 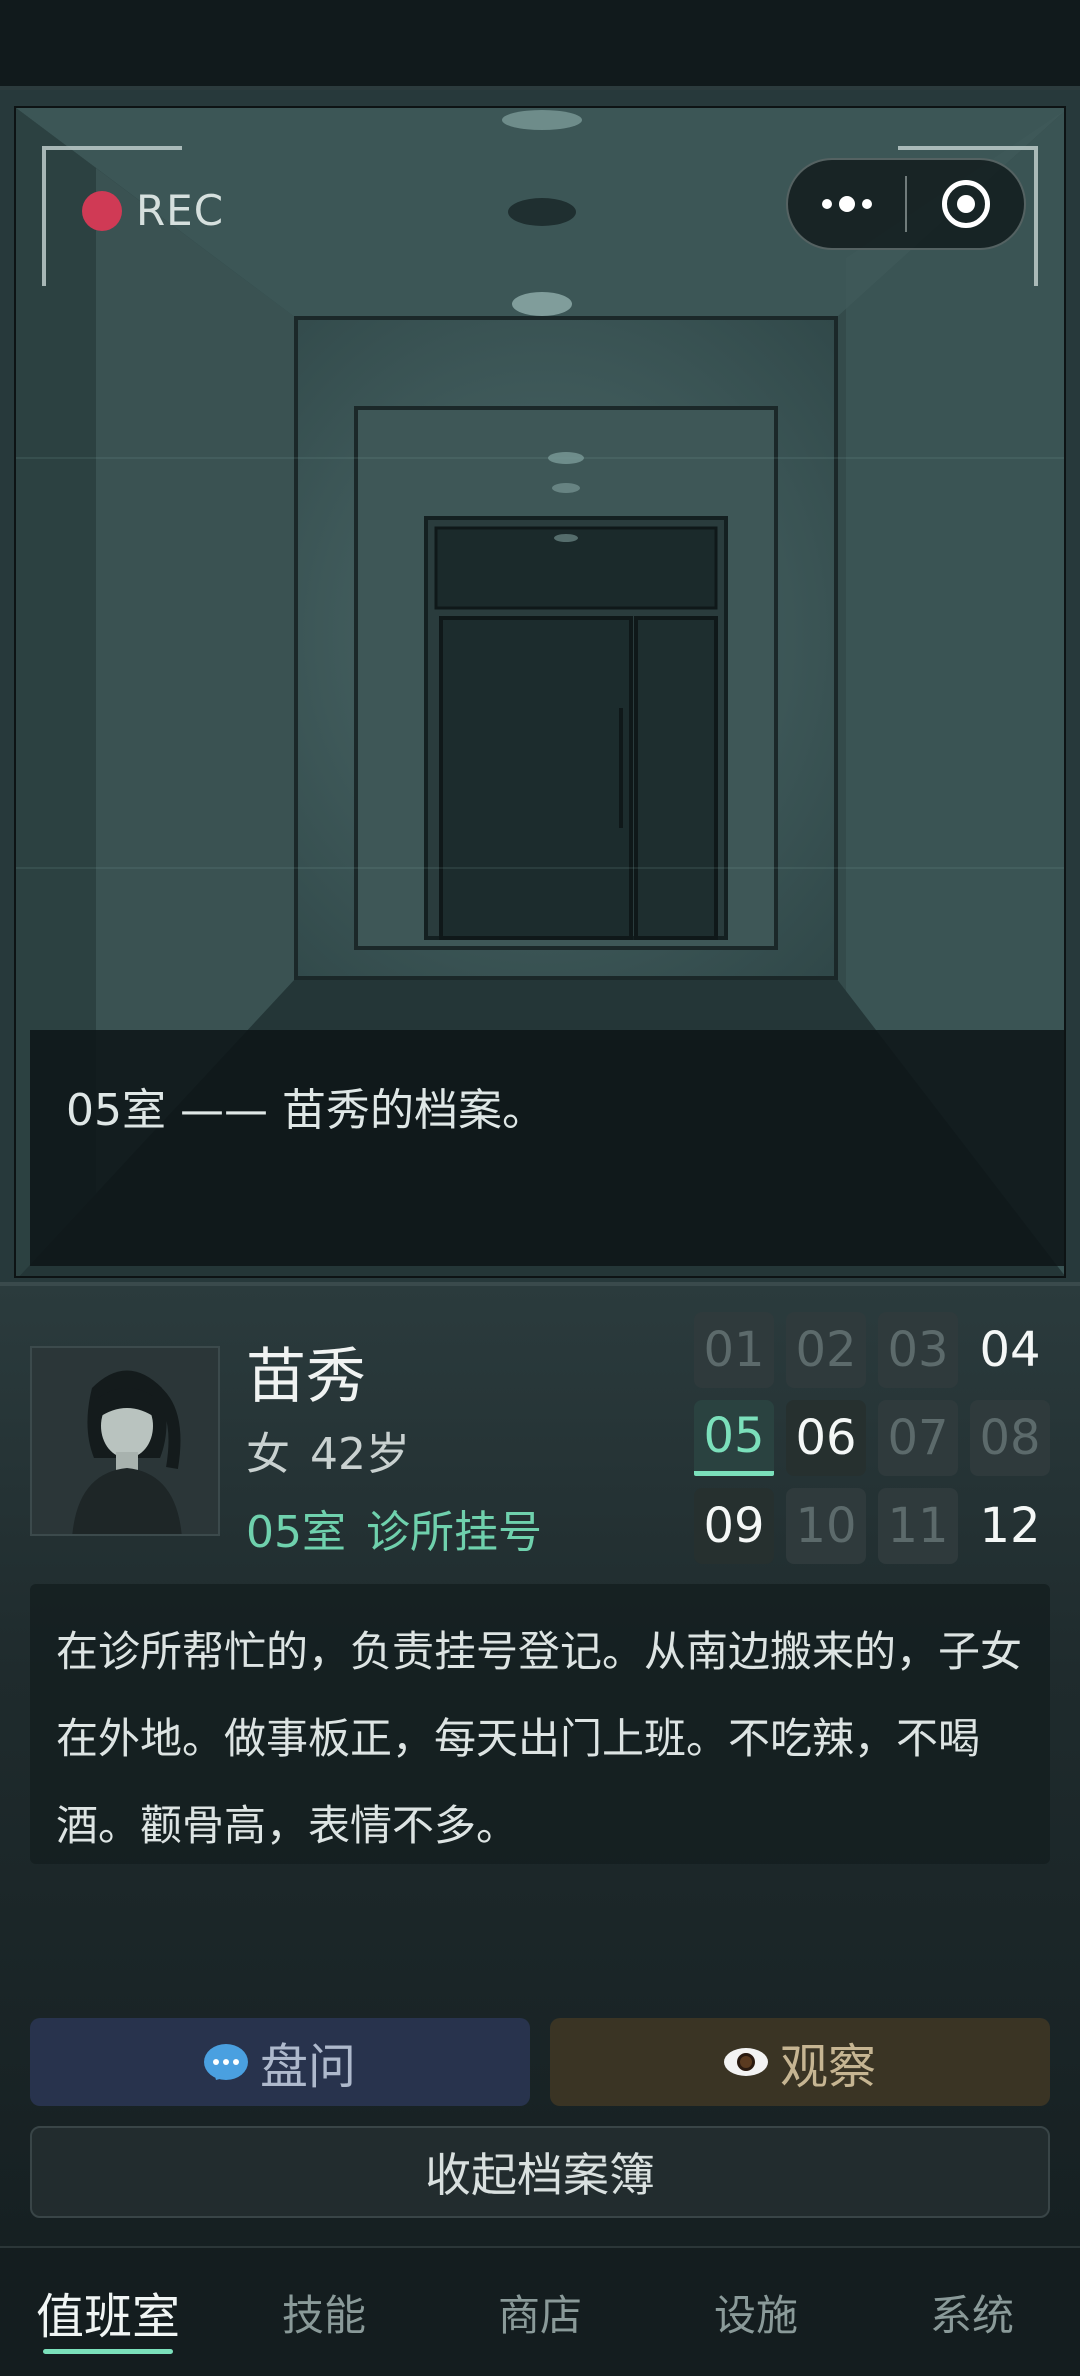 I want to click on room-cell-05: 05, so click(x=734, y=1438).